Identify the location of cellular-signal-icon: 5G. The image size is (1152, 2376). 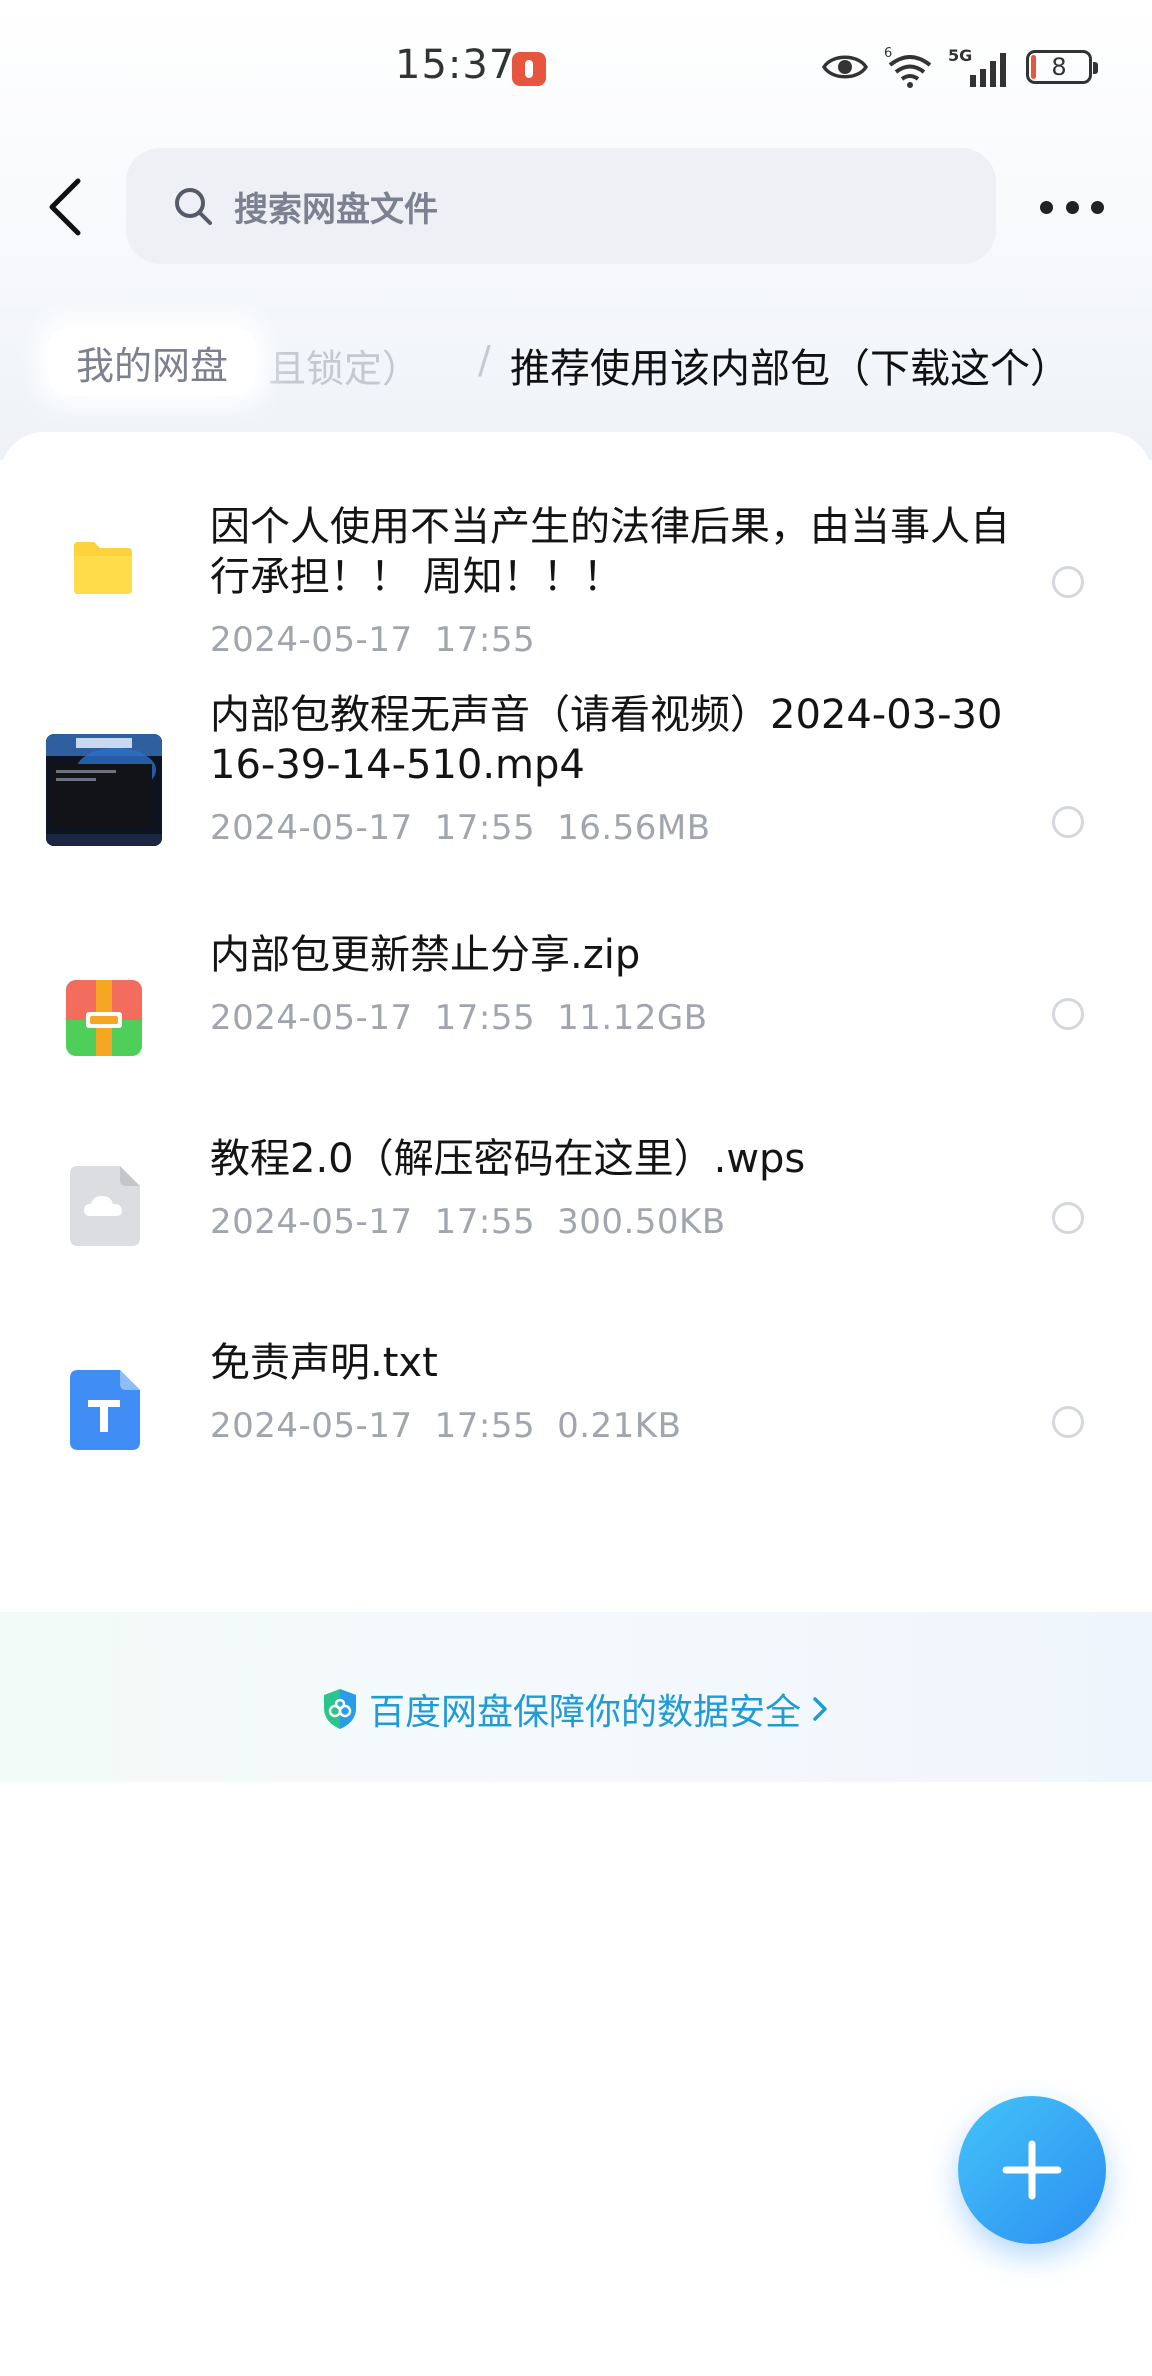
(977, 66).